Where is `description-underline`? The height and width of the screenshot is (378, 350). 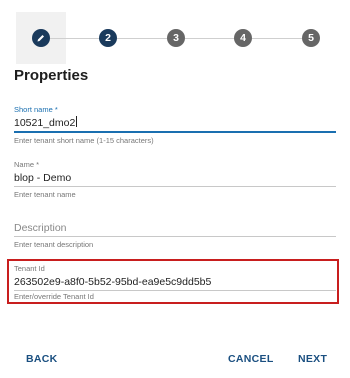 description-underline is located at coordinates (175, 236).